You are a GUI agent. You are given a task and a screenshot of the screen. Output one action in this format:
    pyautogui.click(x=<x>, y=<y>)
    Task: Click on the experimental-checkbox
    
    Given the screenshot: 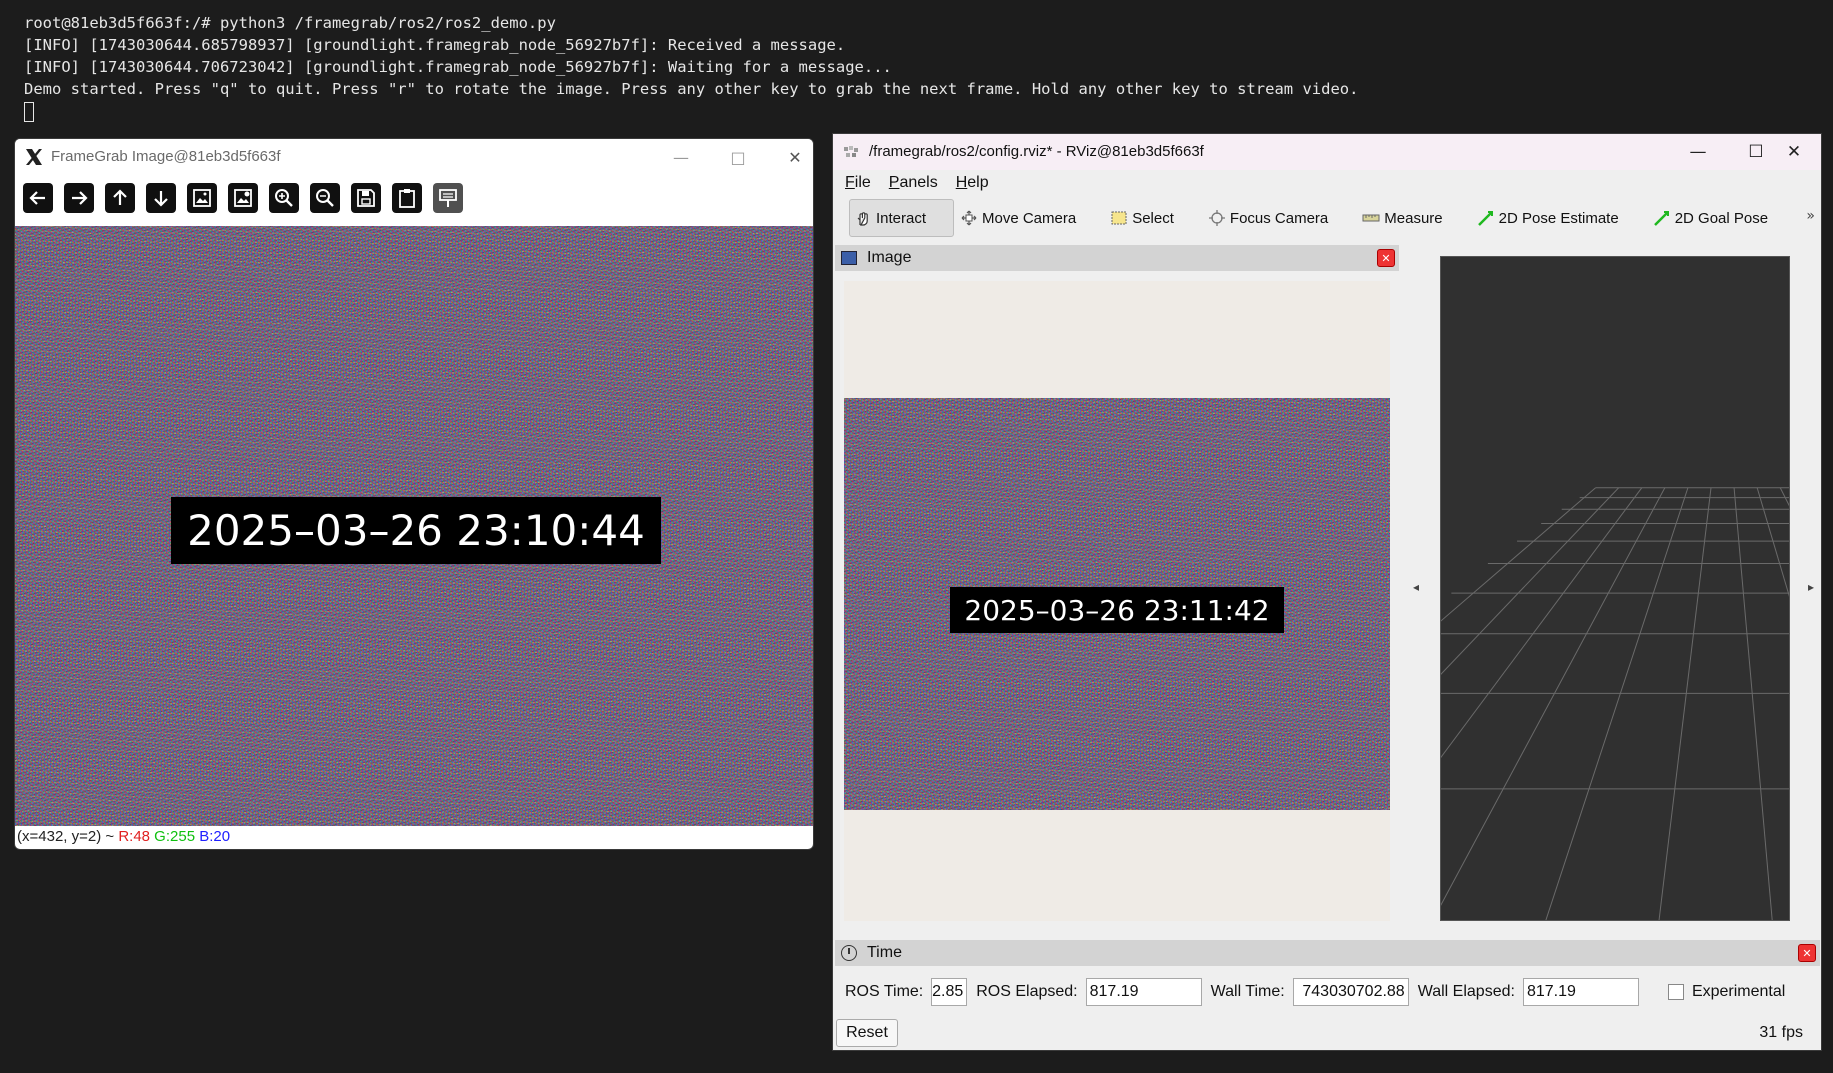 What is the action you would take?
    pyautogui.click(x=1675, y=992)
    